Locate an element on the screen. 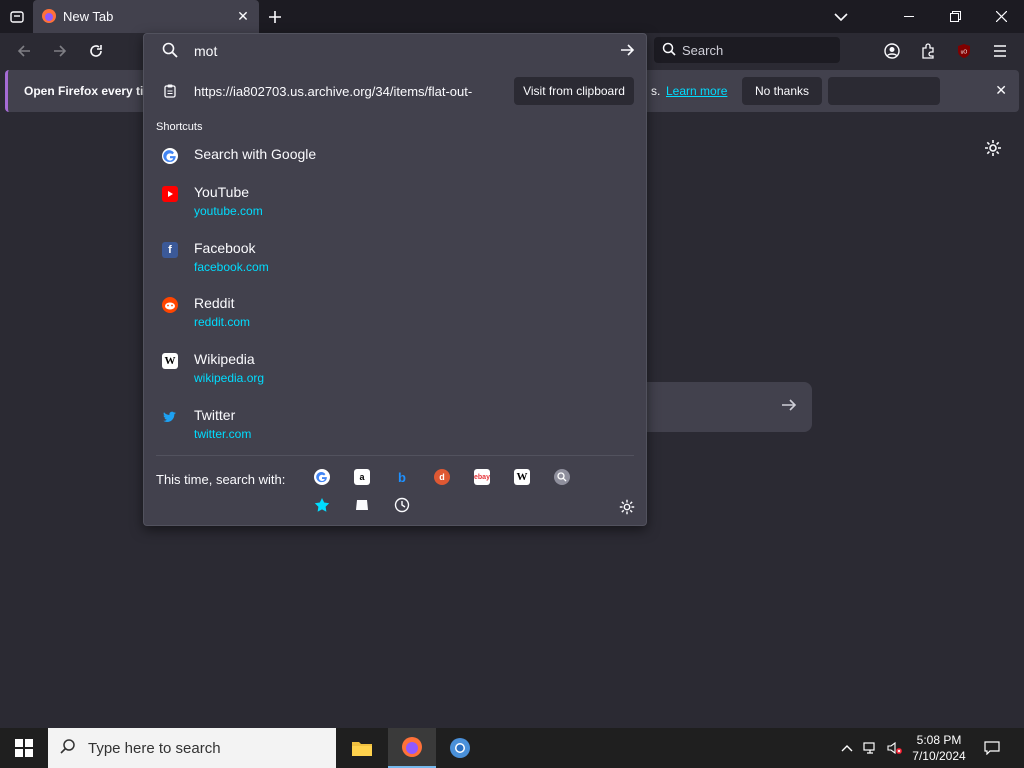  ebay-icon: ebay is located at coordinates (482, 477).